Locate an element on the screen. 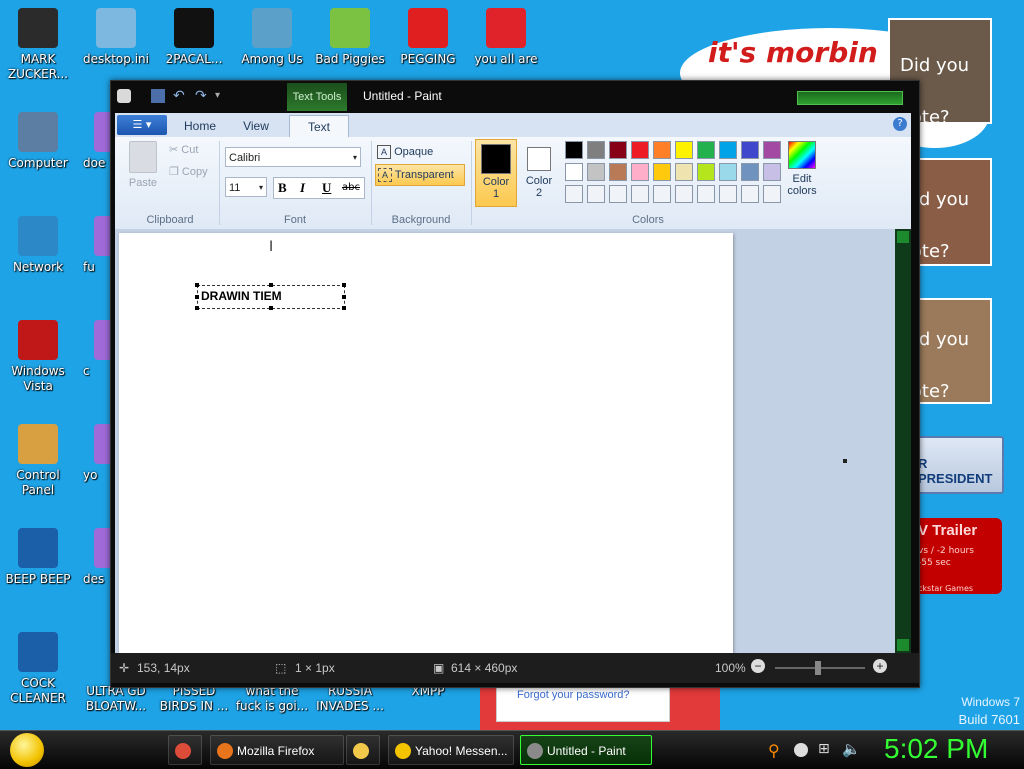  desktop-icon: doe is located at coordinates (95, 141).